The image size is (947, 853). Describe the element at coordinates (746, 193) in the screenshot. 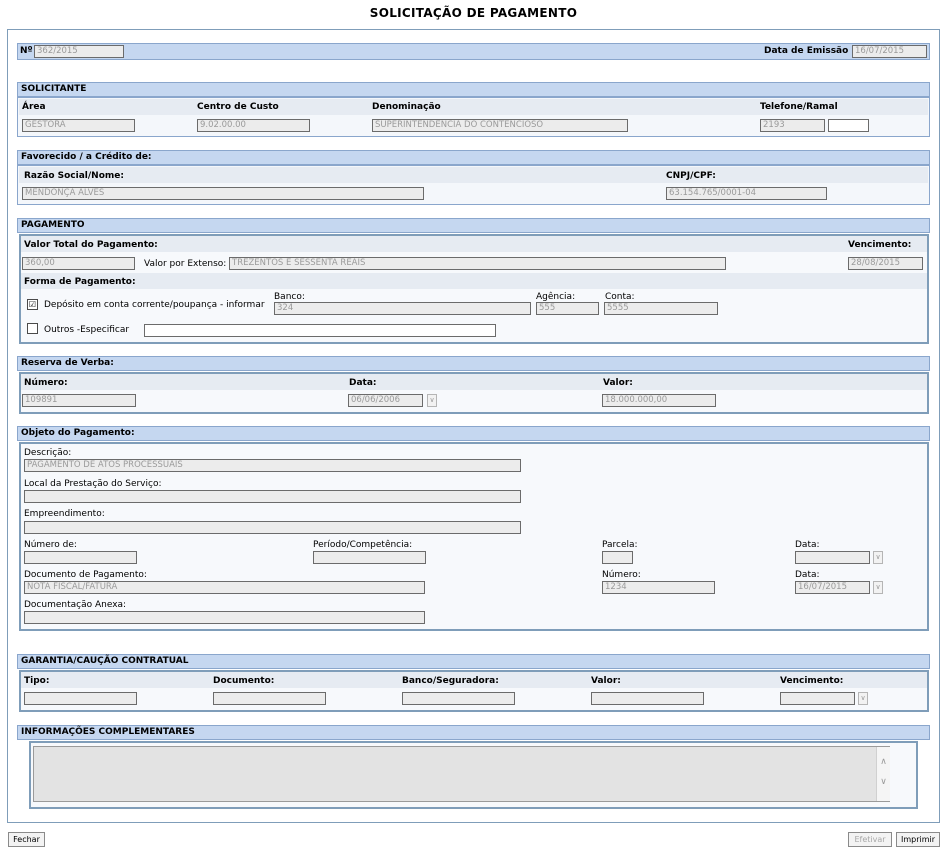

I see `cnpj-field: 63.154.765/0001-04` at that location.